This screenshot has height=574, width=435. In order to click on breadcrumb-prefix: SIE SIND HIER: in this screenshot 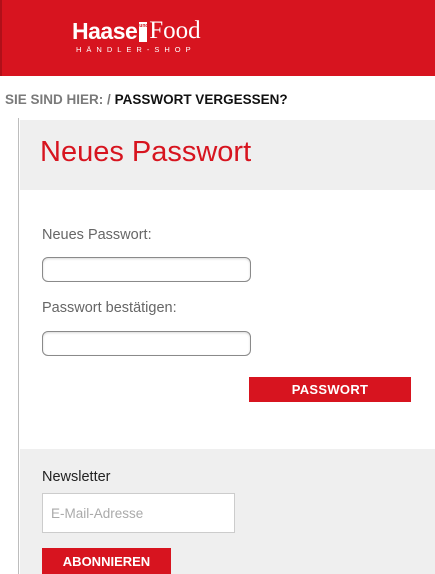, I will do `click(54, 99)`.